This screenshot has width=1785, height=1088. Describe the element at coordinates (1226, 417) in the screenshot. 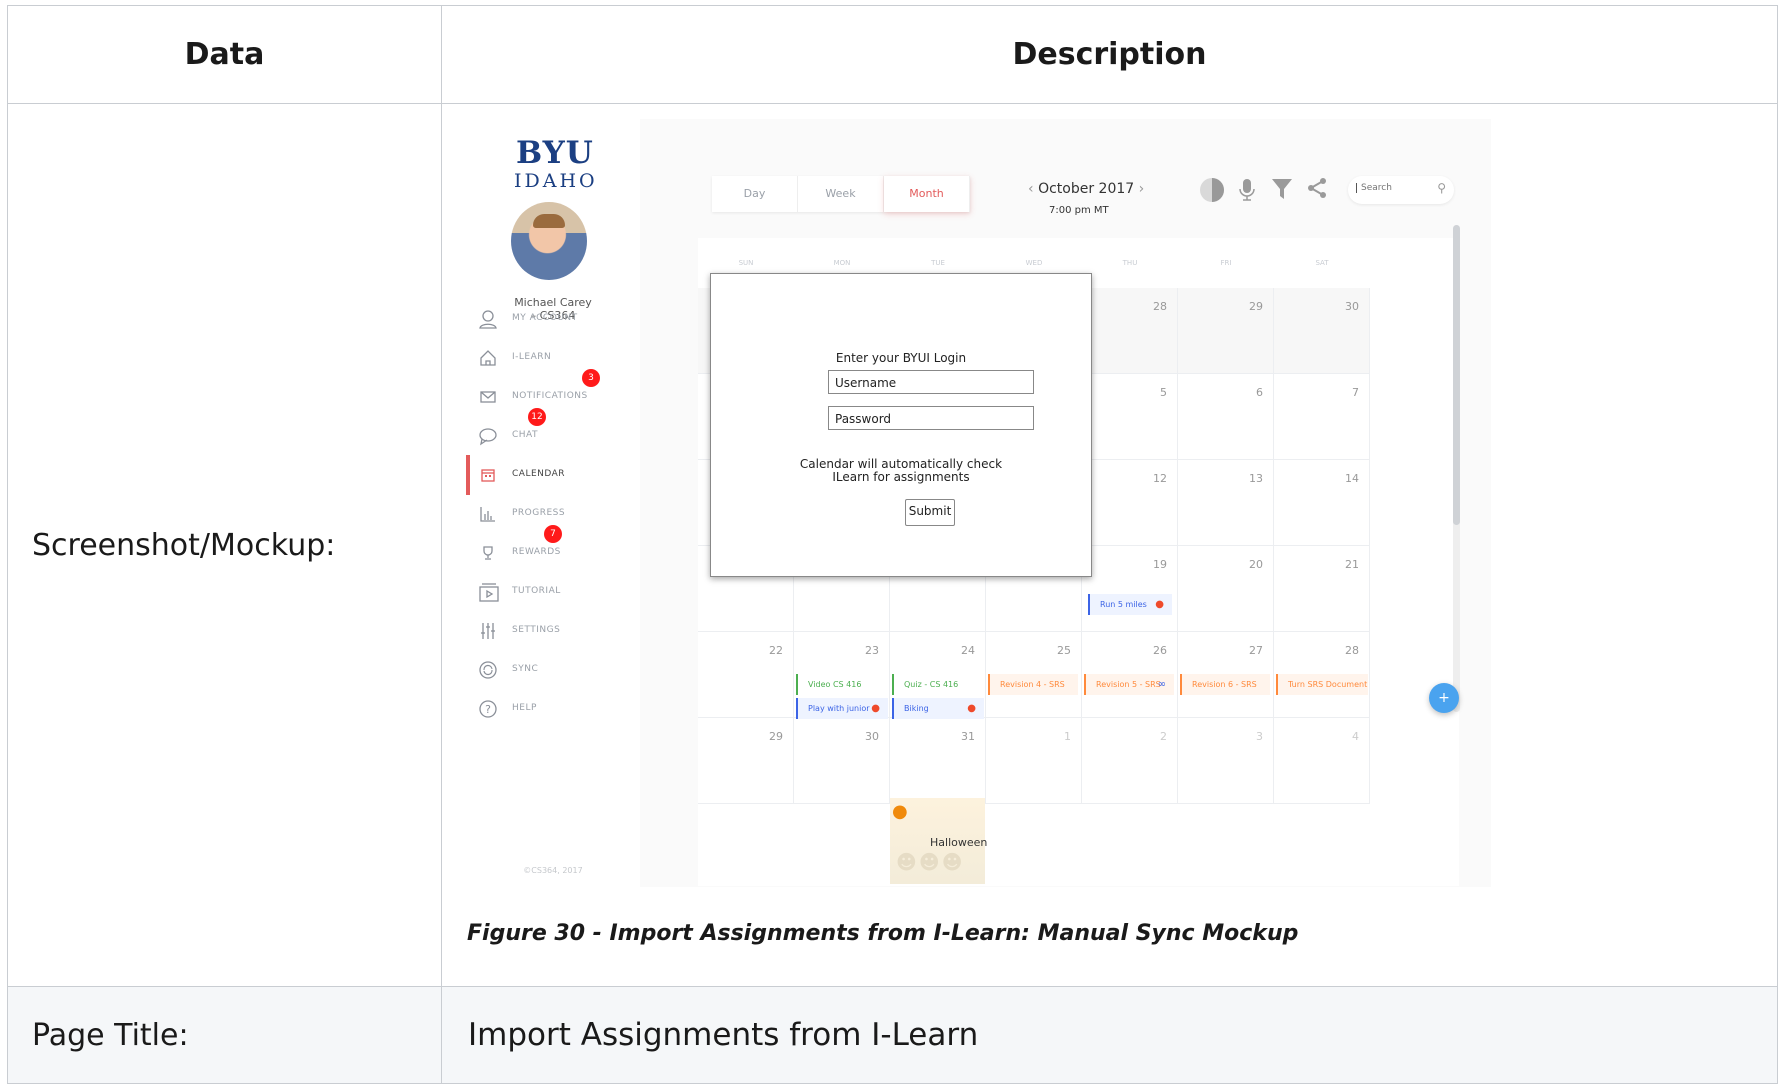

I see `calendar-day-cell: 6` at that location.